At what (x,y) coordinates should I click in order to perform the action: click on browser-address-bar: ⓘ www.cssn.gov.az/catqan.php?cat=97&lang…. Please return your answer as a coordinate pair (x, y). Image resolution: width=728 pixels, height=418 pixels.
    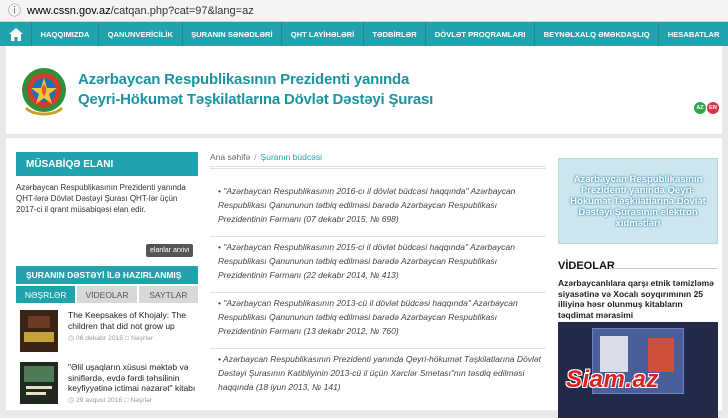
    Looking at the image, I should click on (364, 11).